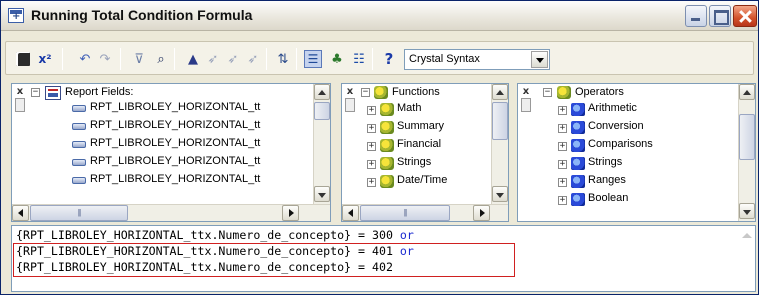 This screenshot has width=759, height=295. Describe the element at coordinates (578, 181) in the screenshot. I see `ranges-icon` at that location.